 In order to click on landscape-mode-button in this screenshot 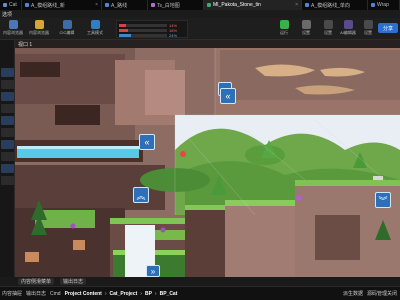, I will do `click(7, 84)`.